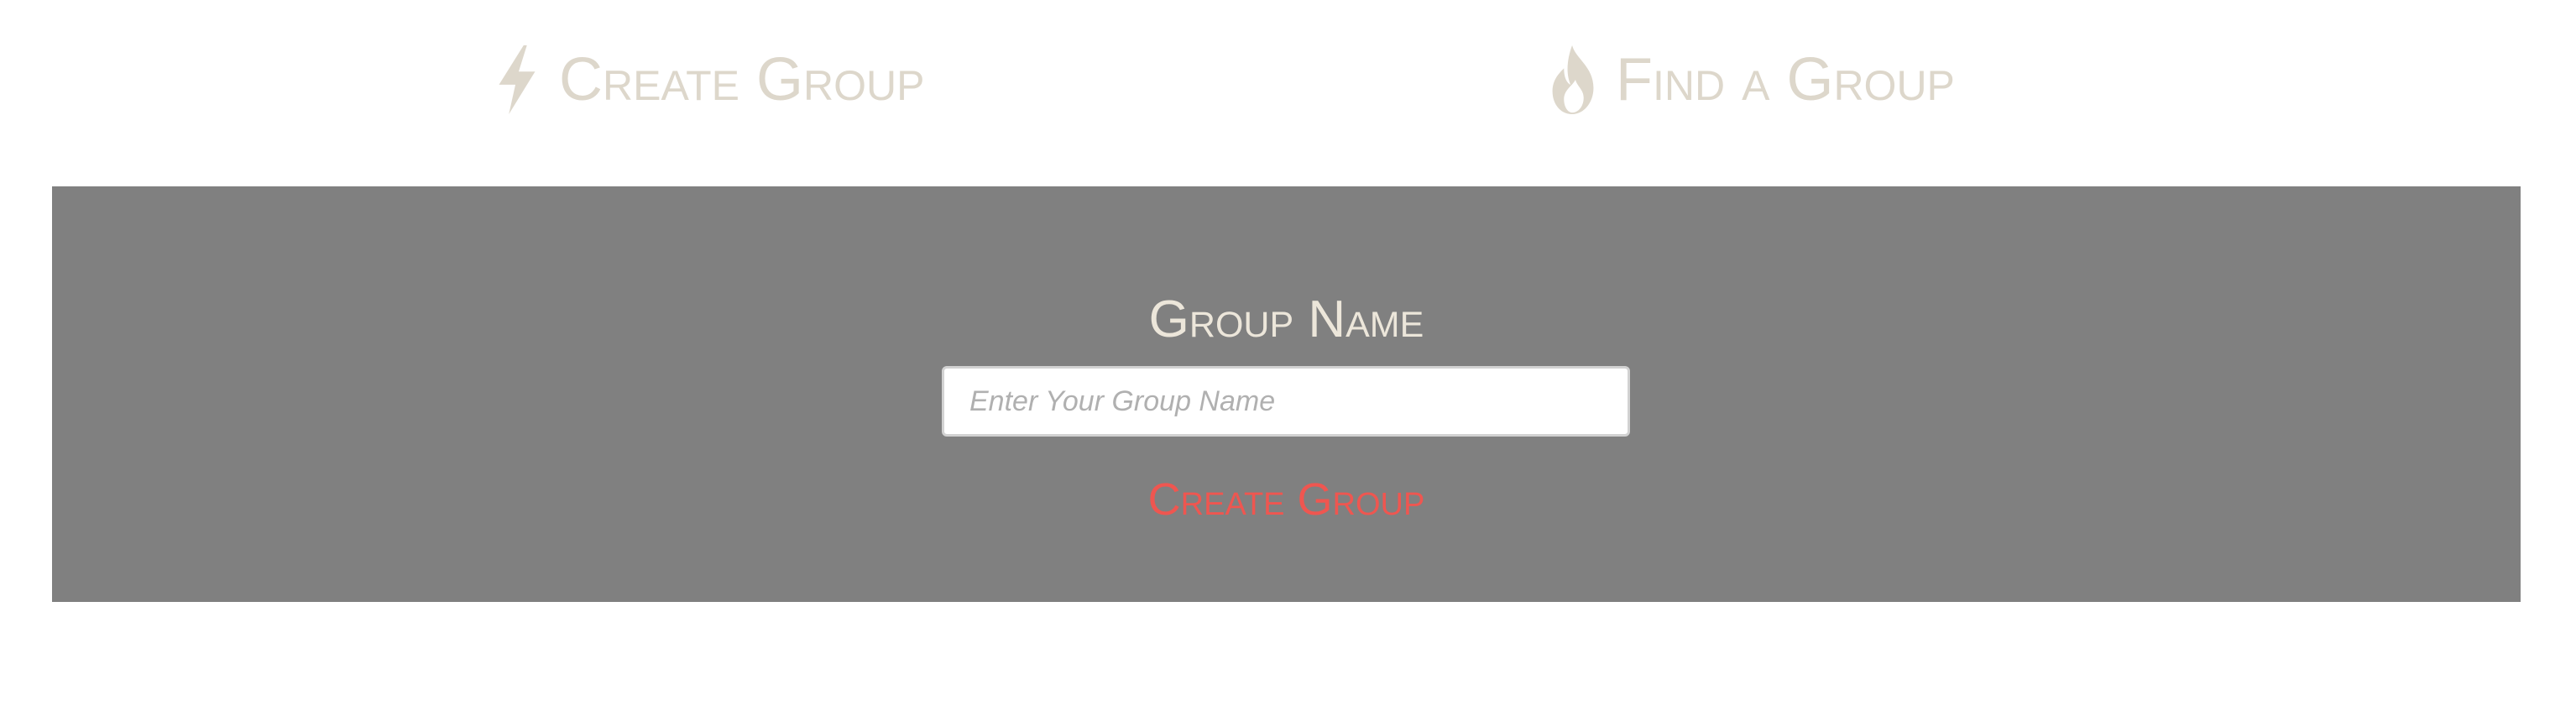 The height and width of the screenshot is (701, 2576). I want to click on nav-find-group: Find a Group, so click(1751, 80).